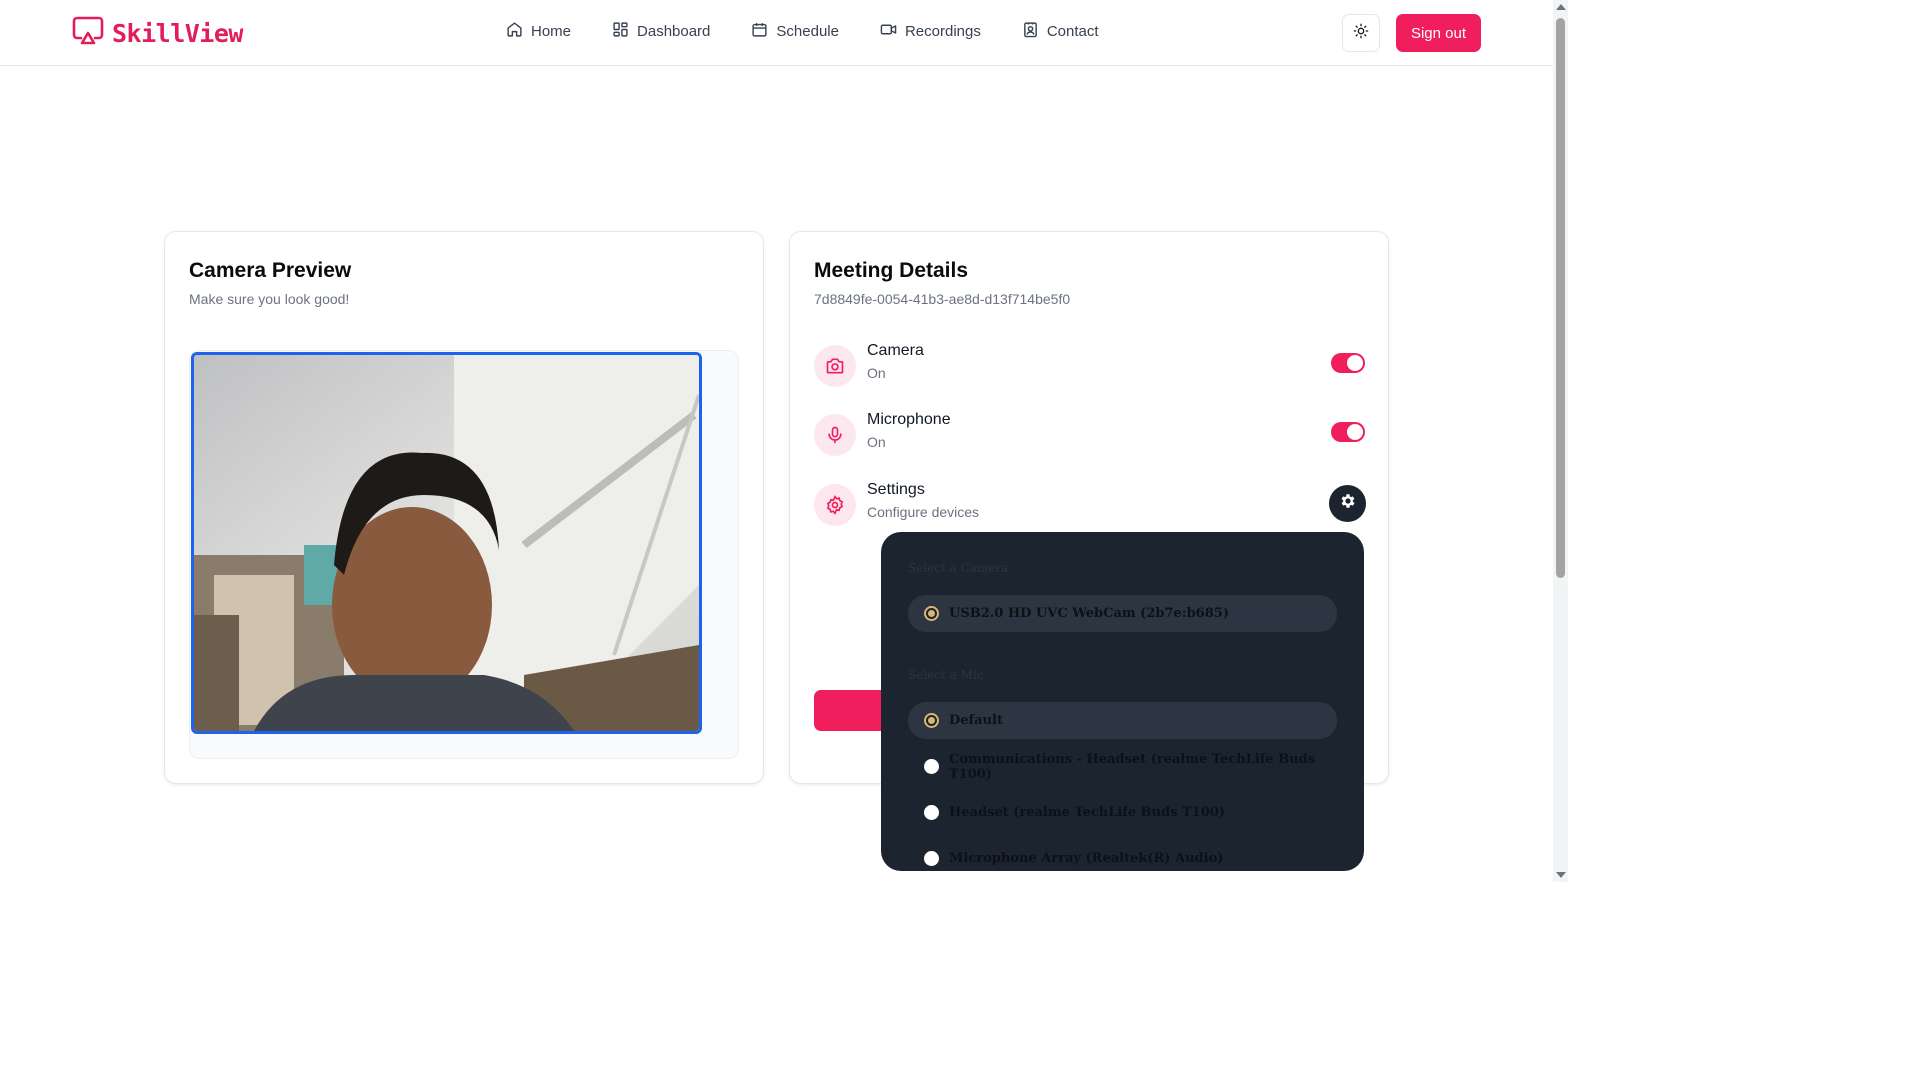 The height and width of the screenshot is (1080, 1920). I want to click on brand-logo: SkillView, so click(157, 33).